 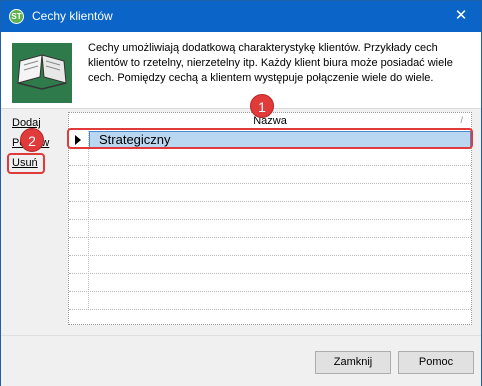 I want to click on close-window-button: ✕, so click(x=461, y=16).